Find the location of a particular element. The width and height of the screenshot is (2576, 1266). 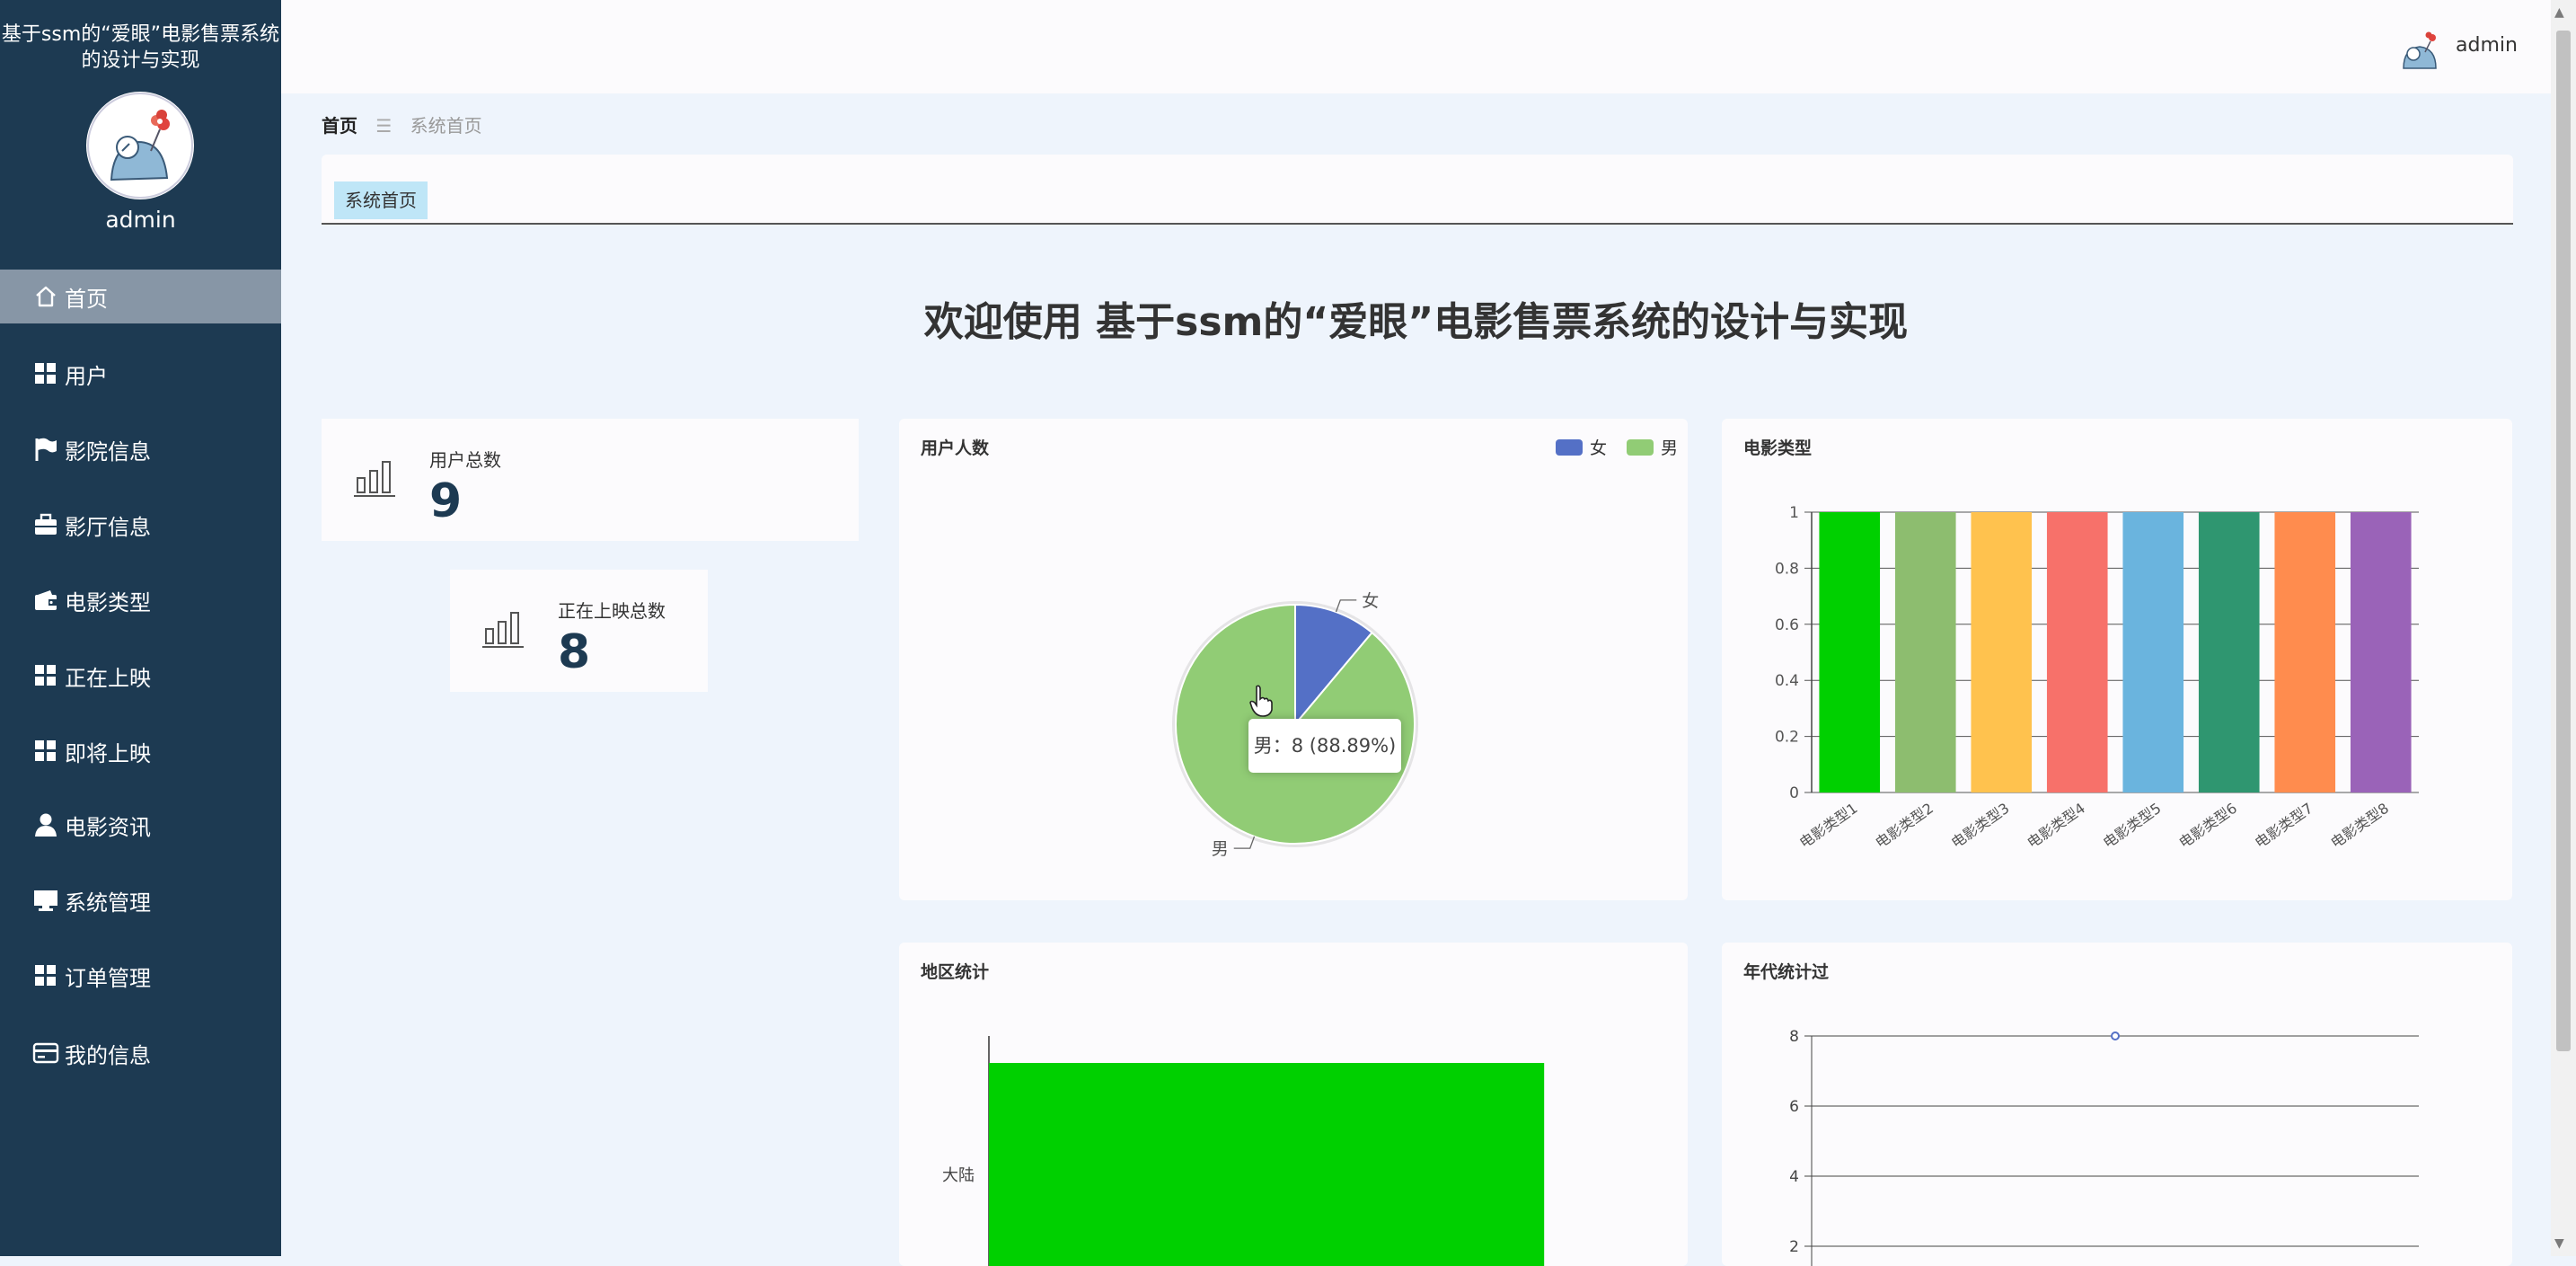

y-tick-label: 0.2 is located at coordinates (1787, 738).